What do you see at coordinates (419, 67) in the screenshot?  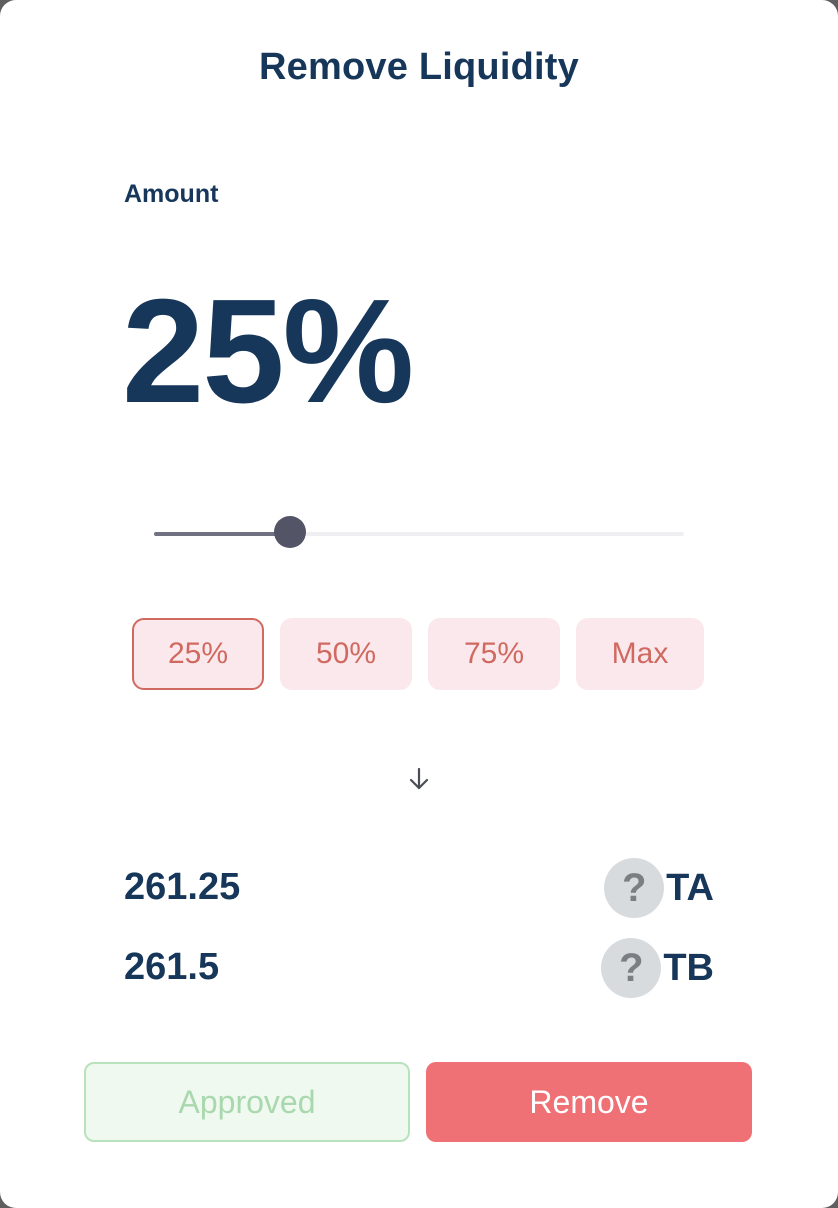 I see `page-title: Remove Liquidity` at bounding box center [419, 67].